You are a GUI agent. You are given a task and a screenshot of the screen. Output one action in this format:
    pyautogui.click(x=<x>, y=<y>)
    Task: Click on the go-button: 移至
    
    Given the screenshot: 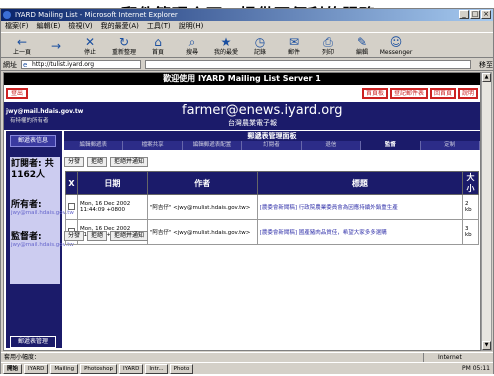 What is the action you would take?
    pyautogui.click(x=486, y=65)
    